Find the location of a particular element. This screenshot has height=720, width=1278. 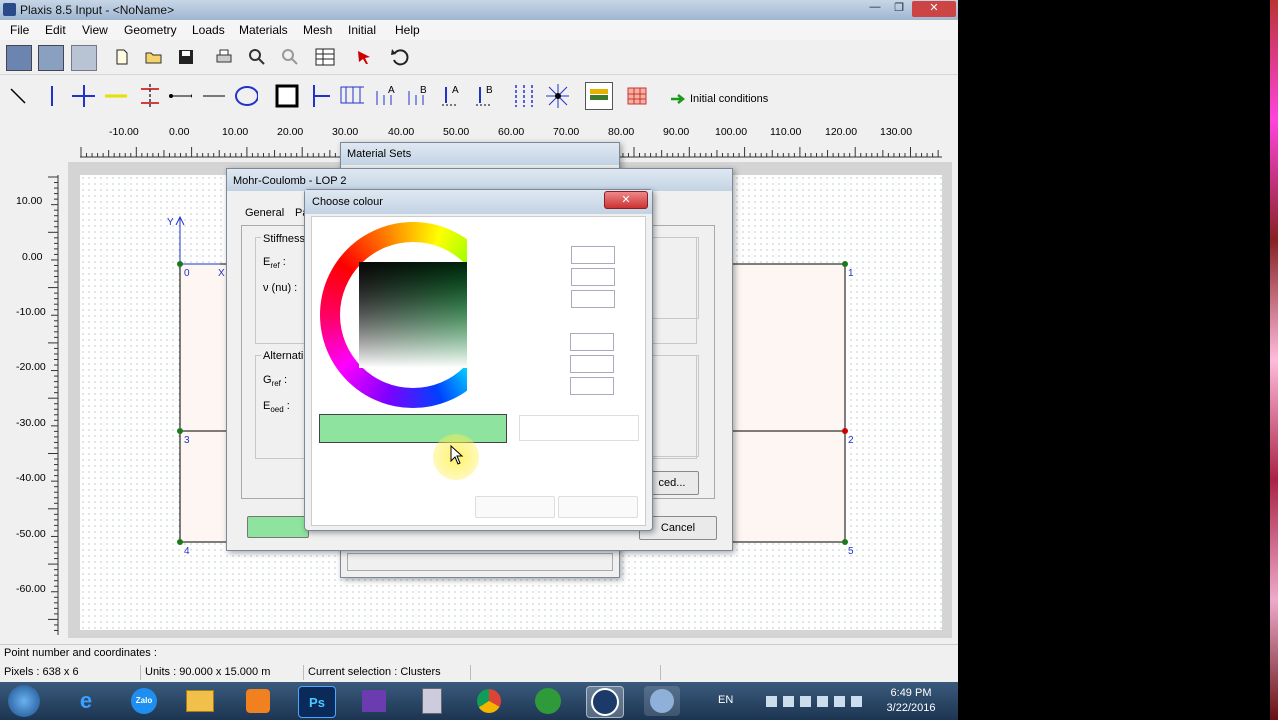

fixed-end-anchor-icon is located at coordinates (213, 96).